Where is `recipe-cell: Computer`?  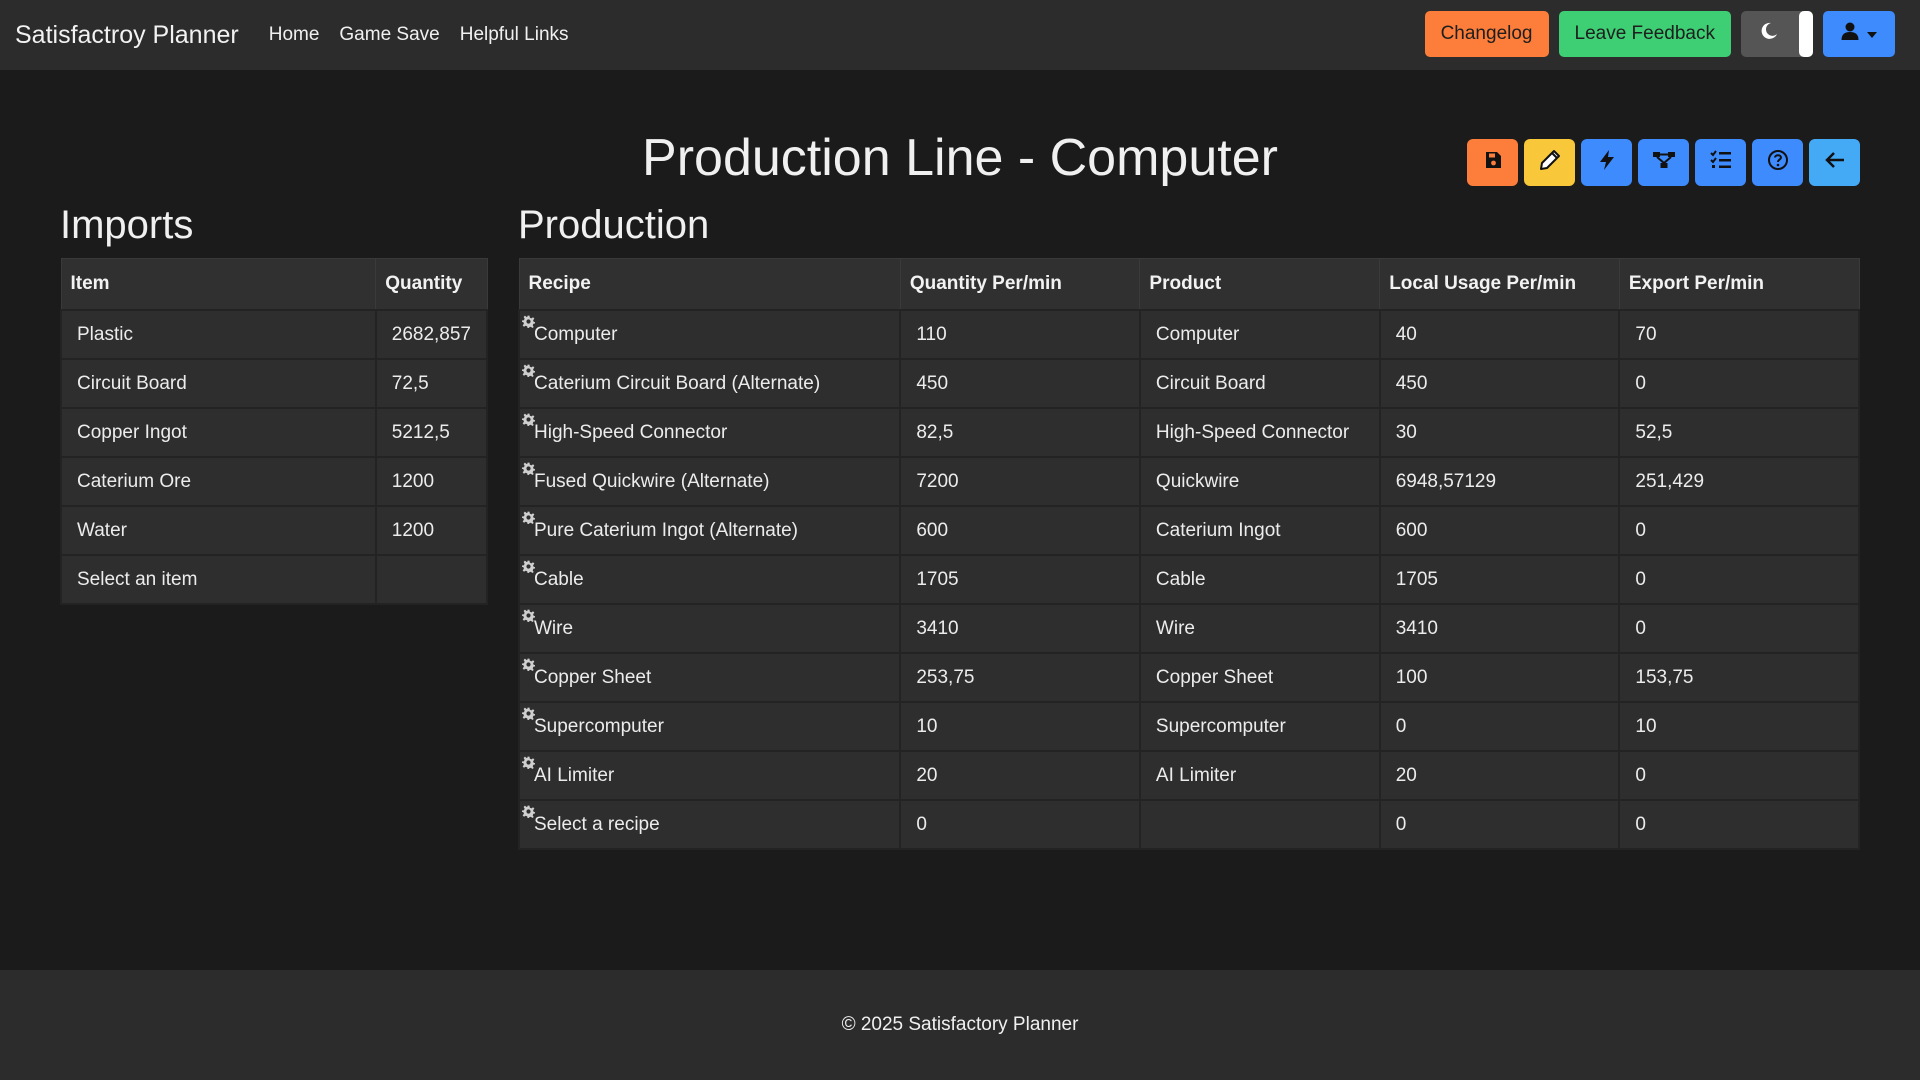
recipe-cell: Computer is located at coordinates (709, 334).